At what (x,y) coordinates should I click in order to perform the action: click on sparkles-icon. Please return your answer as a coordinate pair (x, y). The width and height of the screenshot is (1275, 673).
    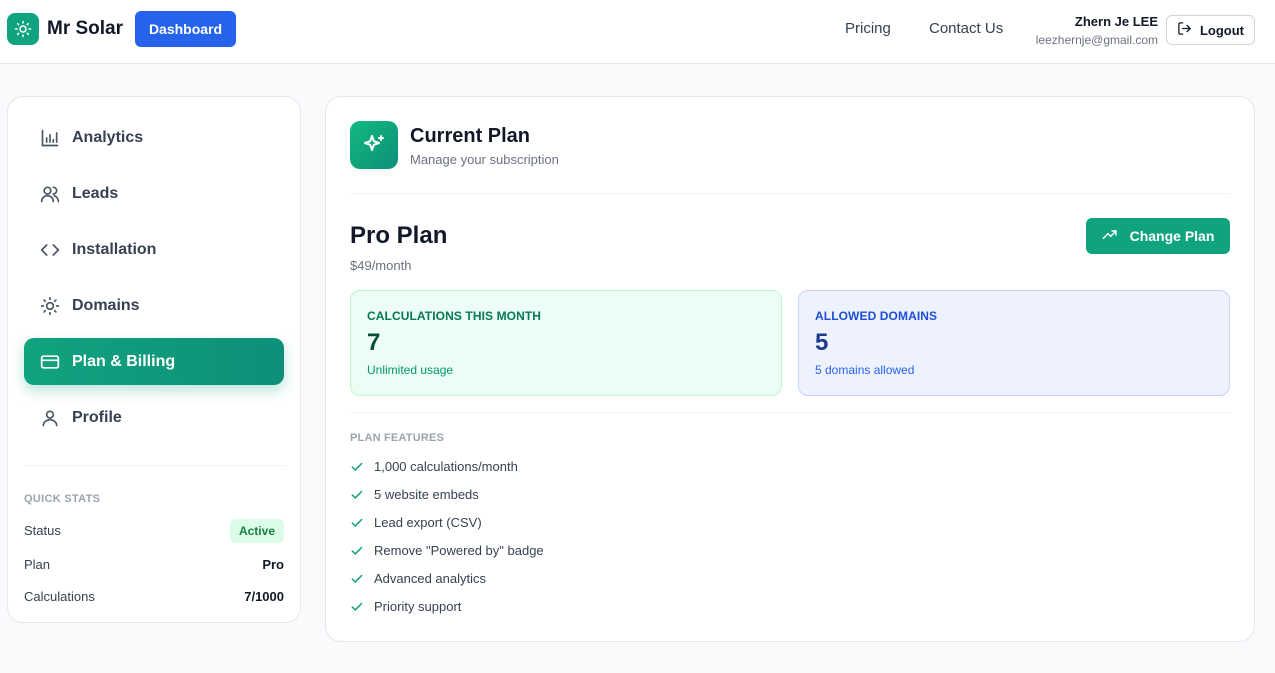
    Looking at the image, I should click on (374, 145).